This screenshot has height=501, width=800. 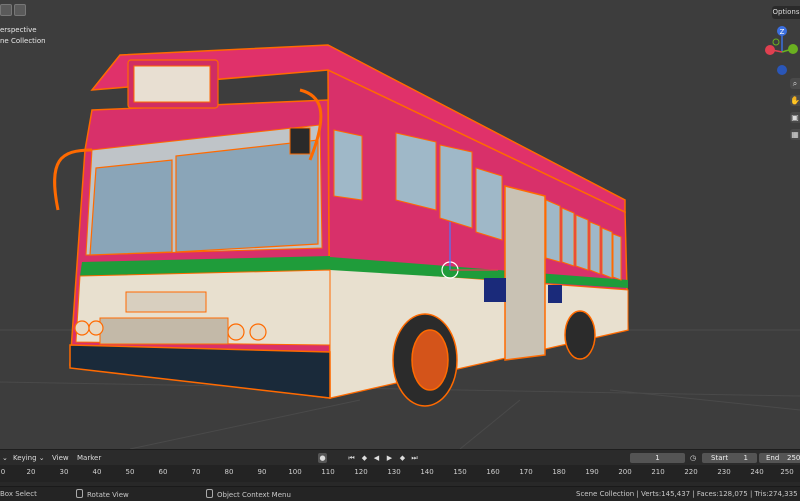 What do you see at coordinates (770, 50) in the screenshot?
I see `gizmo-x-icon` at bounding box center [770, 50].